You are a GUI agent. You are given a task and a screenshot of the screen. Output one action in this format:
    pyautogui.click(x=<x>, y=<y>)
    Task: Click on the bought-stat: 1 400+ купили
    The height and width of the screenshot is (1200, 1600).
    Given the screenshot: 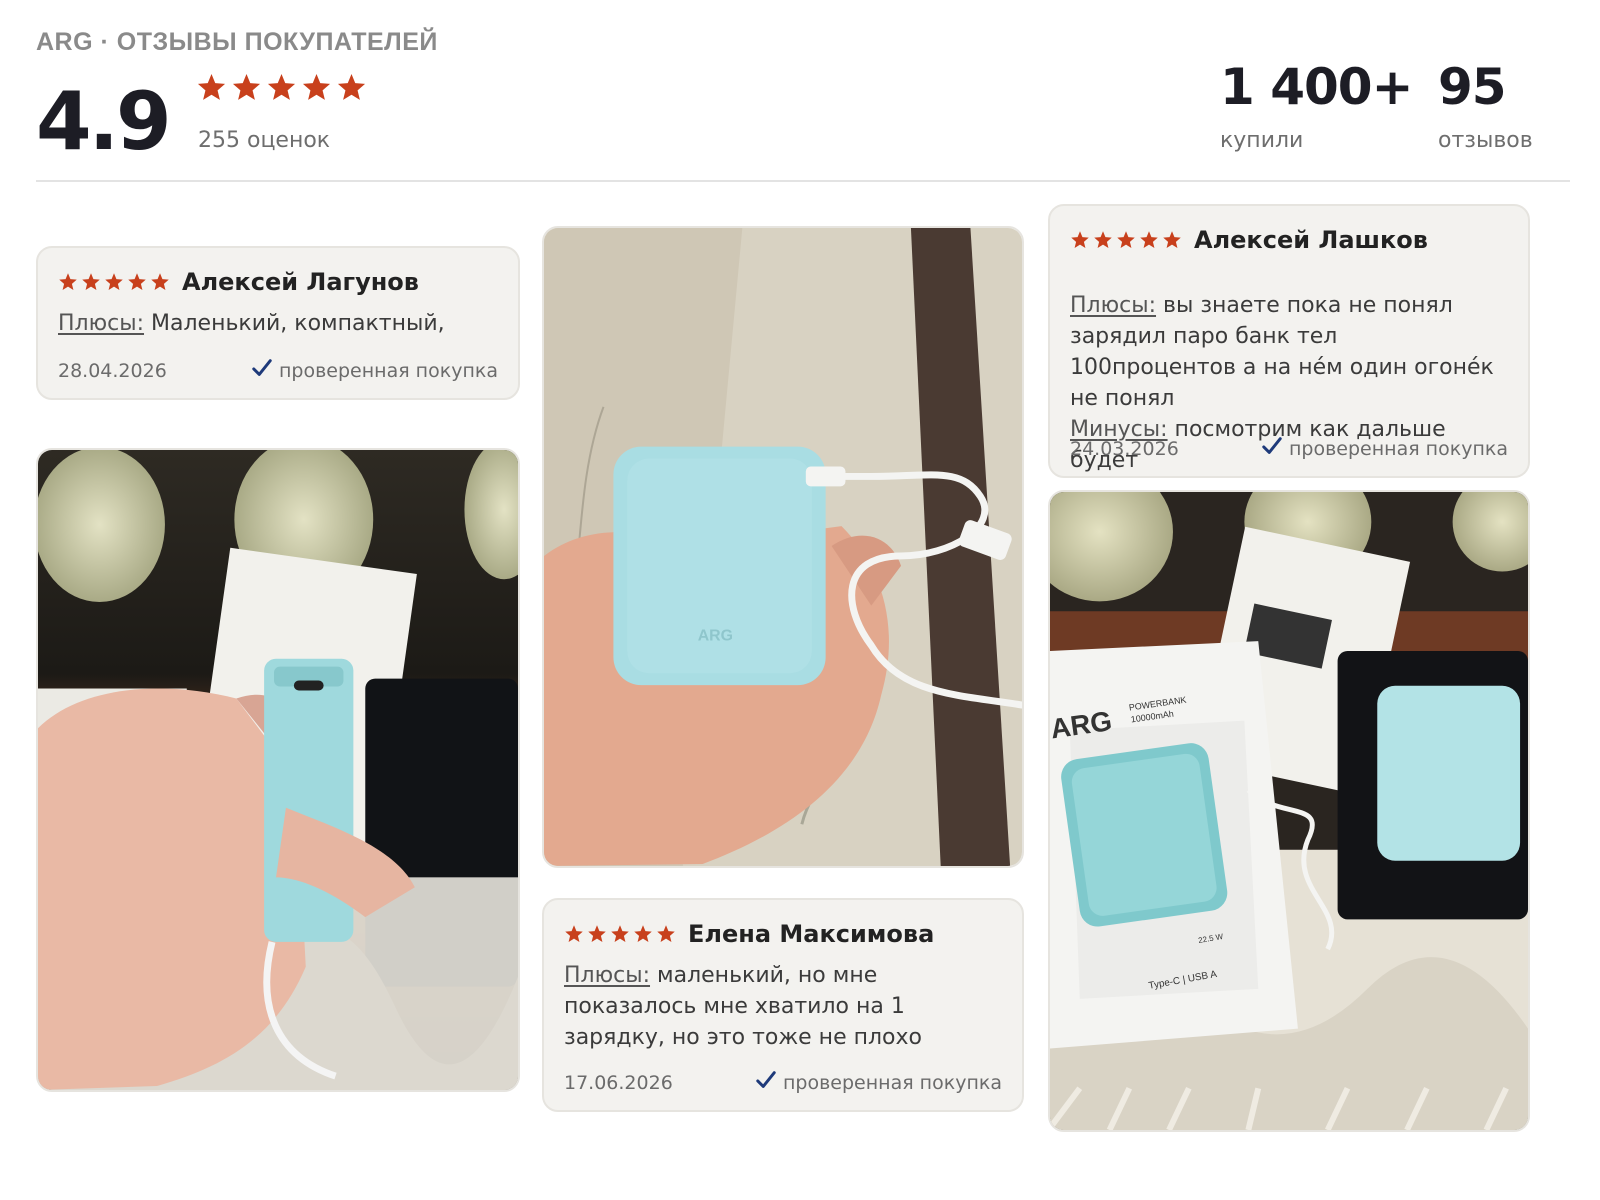 What is the action you would take?
    pyautogui.click(x=1316, y=105)
    